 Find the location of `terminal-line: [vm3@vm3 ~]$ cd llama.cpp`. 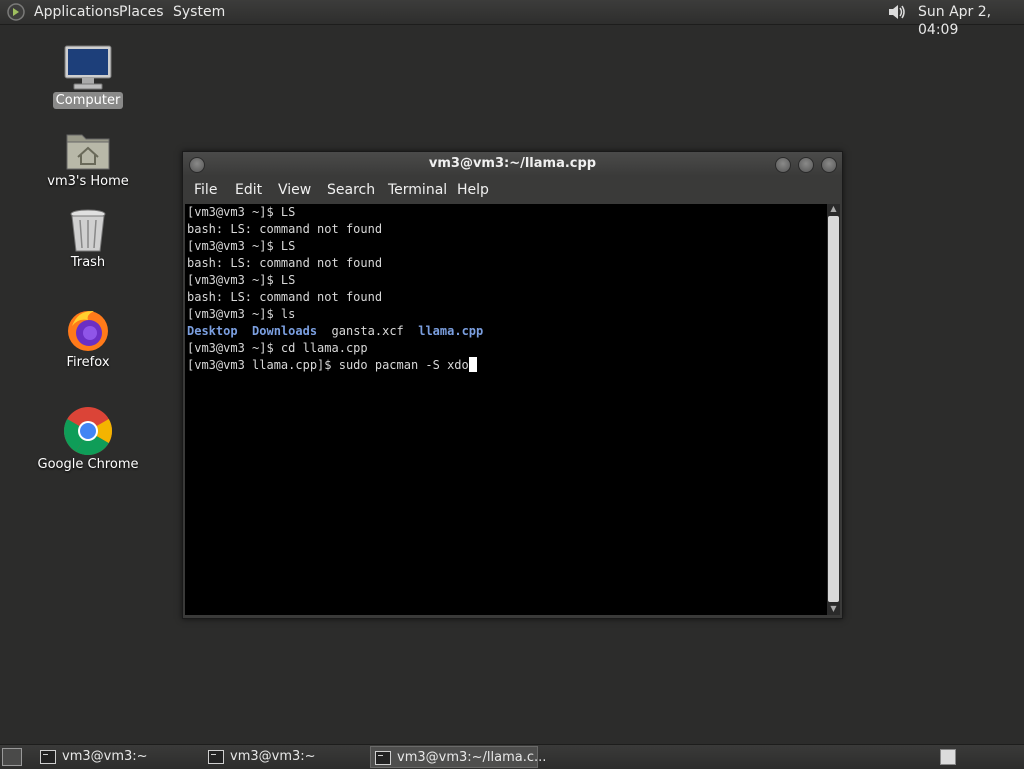

terminal-line: [vm3@vm3 ~]$ cd llama.cpp is located at coordinates (277, 348).